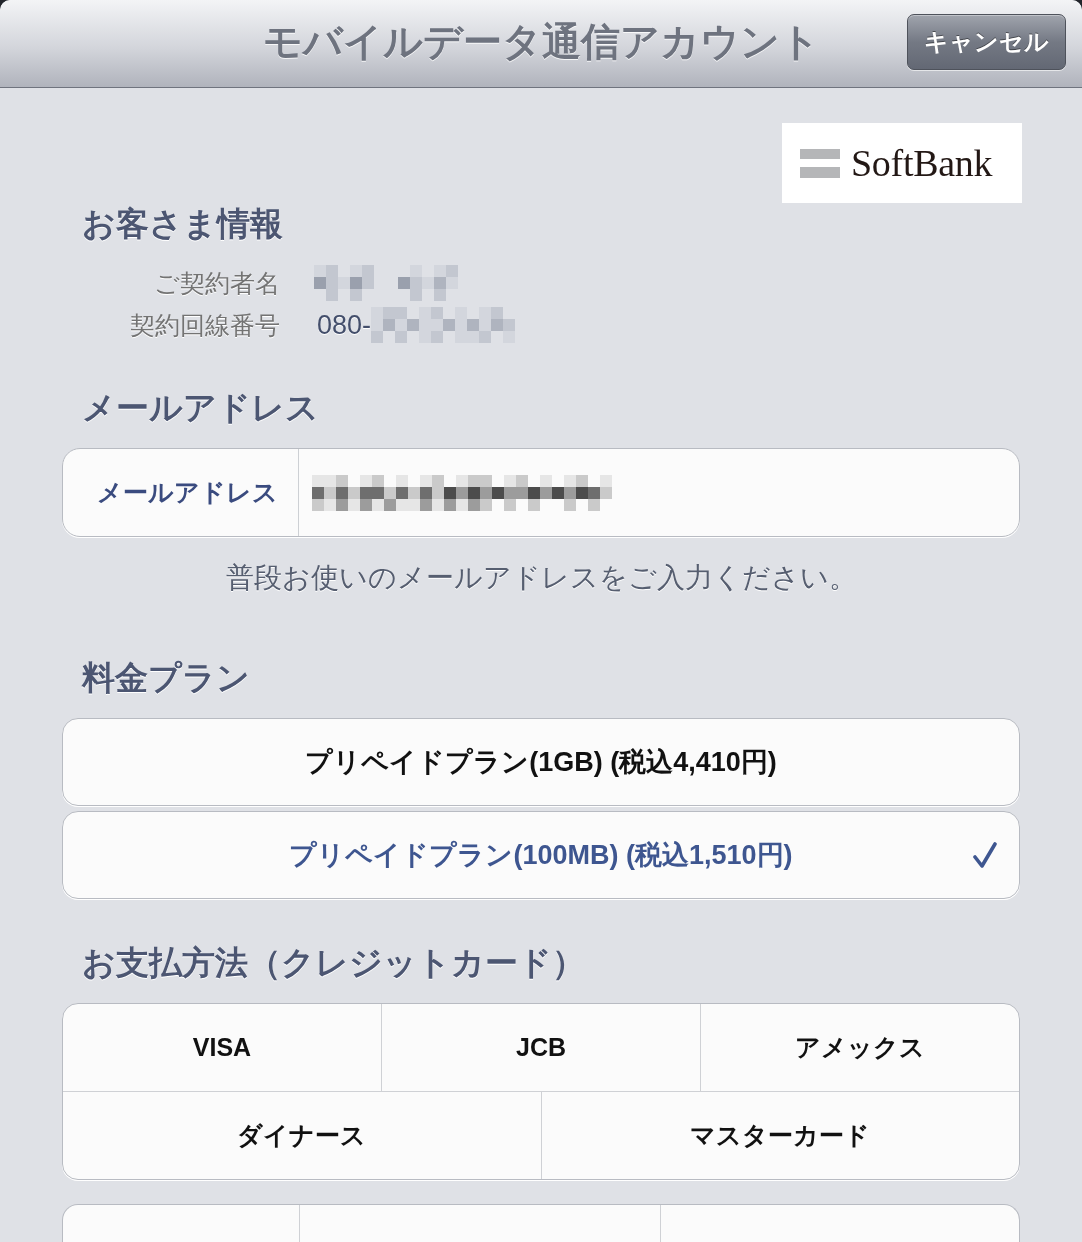 This screenshot has width=1082, height=1242. What do you see at coordinates (541, 855) in the screenshot?
I see `plan-option: プリペイドプラン(100MB) (税込1,510円)` at bounding box center [541, 855].